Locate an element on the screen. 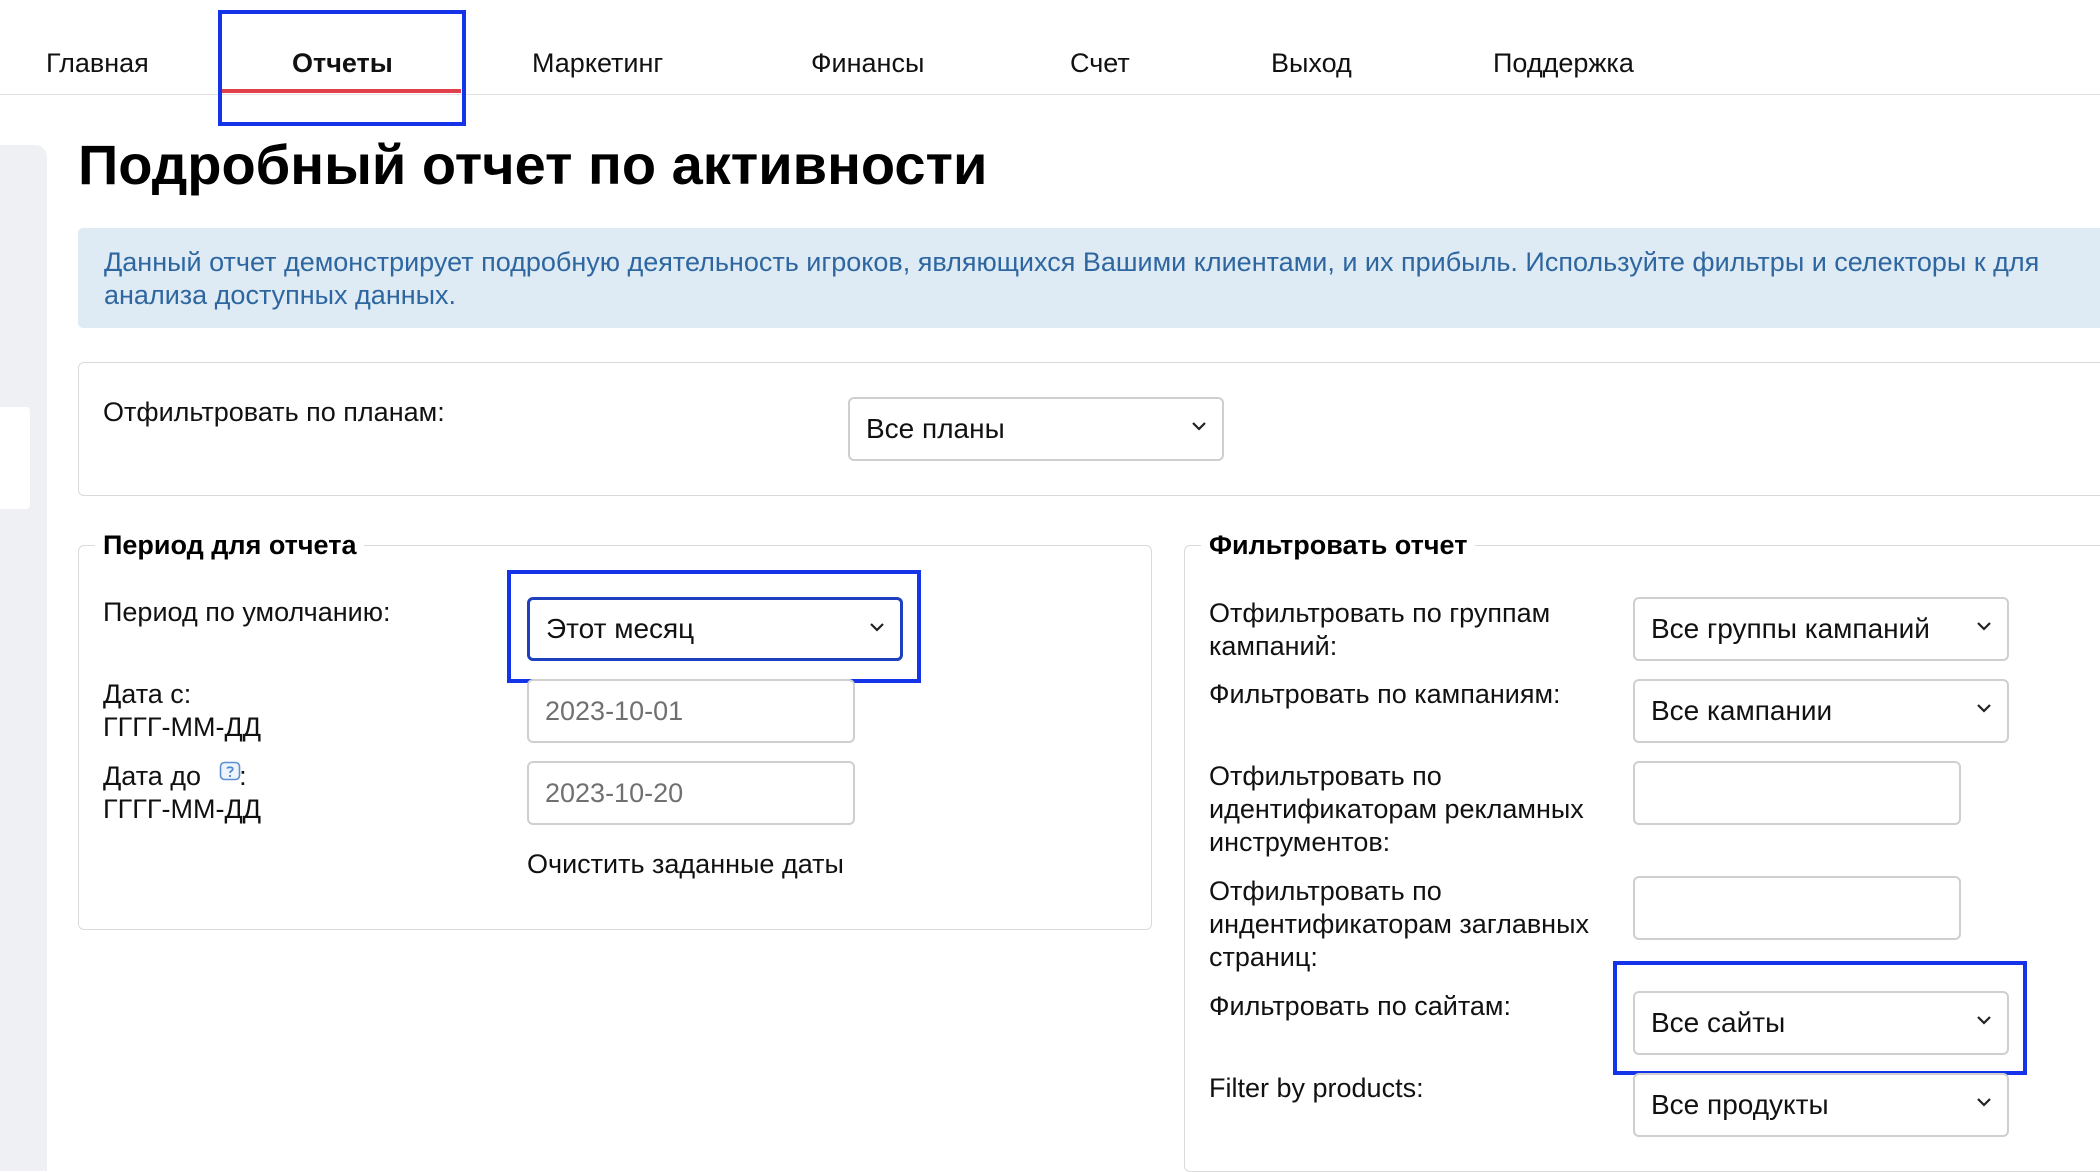  plans-select-value: Все планы is located at coordinates (935, 428).